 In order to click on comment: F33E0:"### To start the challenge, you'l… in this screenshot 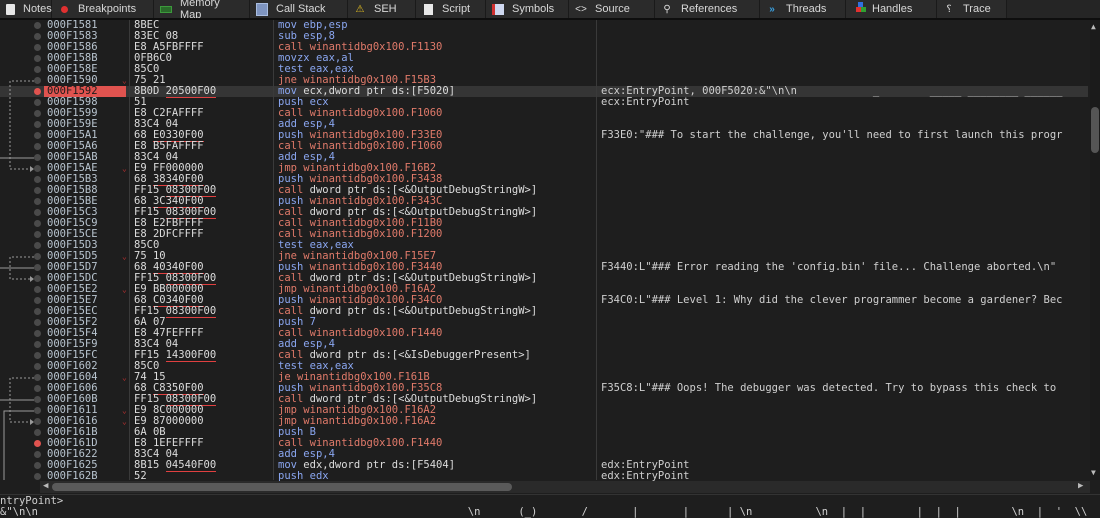, I will do `click(832, 135)`.